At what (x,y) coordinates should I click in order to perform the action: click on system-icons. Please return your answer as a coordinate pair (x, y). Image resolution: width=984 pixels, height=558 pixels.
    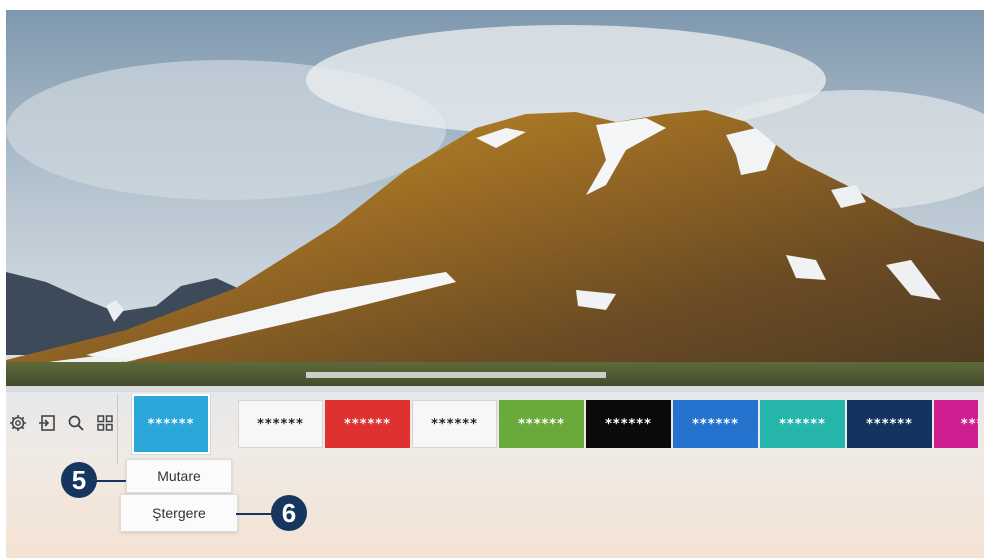
    Looking at the image, I should click on (61, 423).